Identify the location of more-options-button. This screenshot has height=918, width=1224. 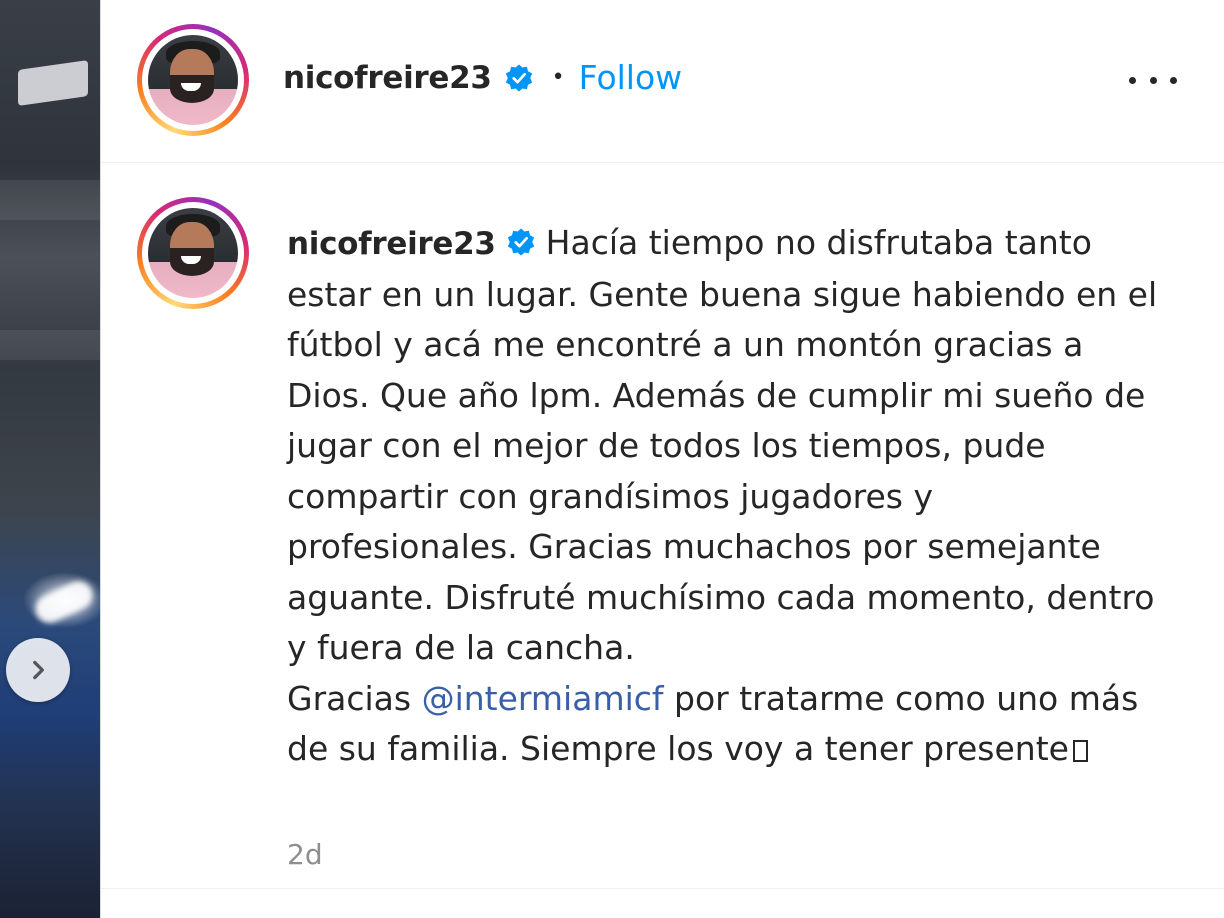
(1153, 80).